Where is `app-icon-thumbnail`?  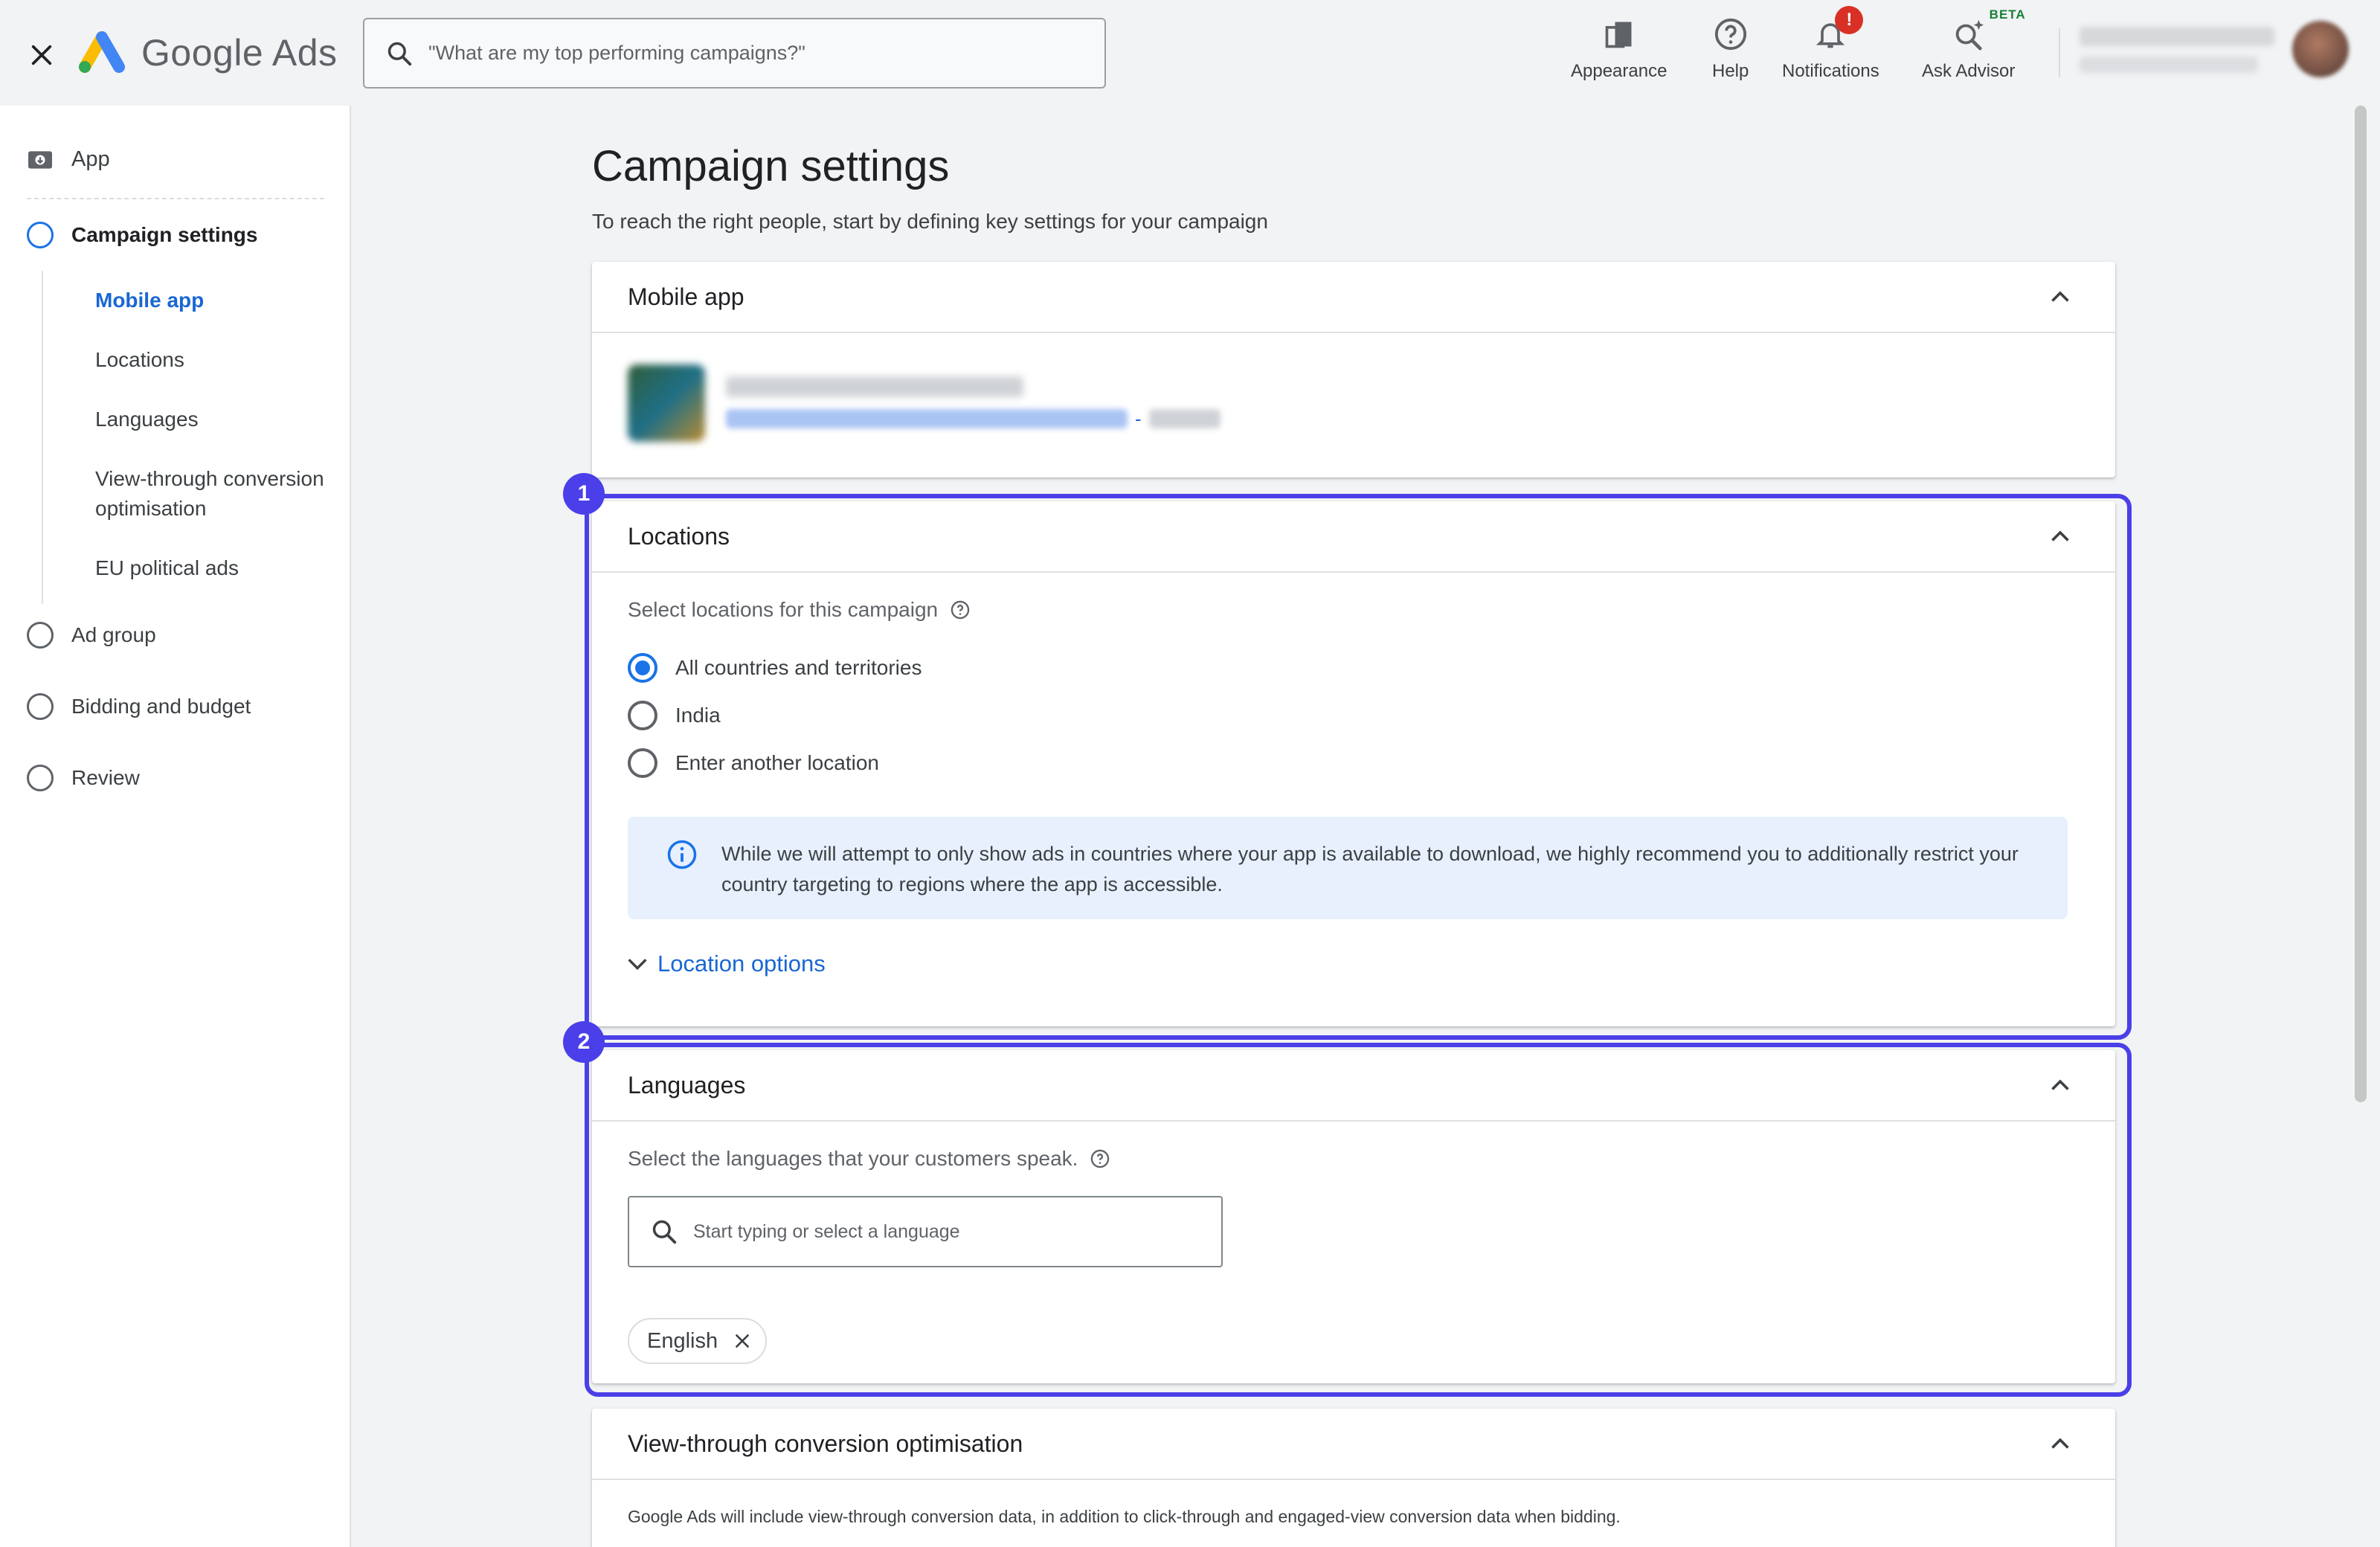 app-icon-thumbnail is located at coordinates (667, 403).